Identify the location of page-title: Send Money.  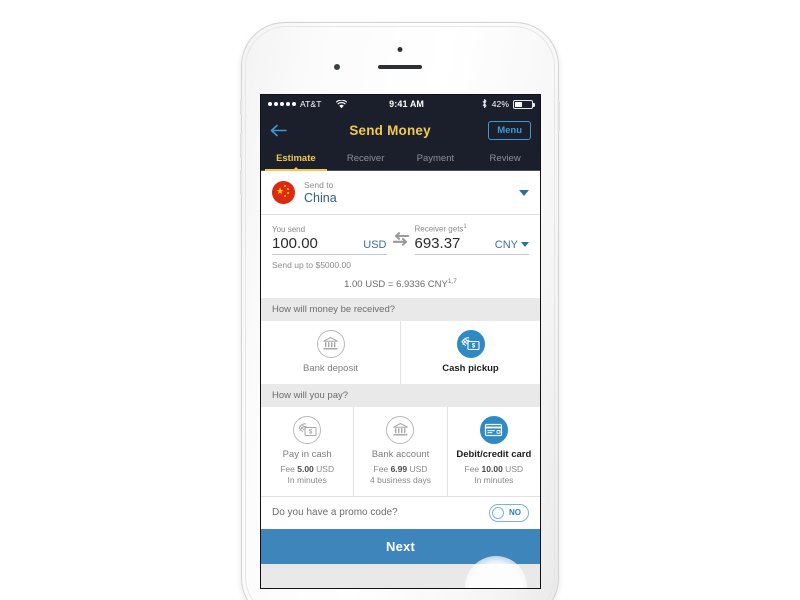
(390, 130).